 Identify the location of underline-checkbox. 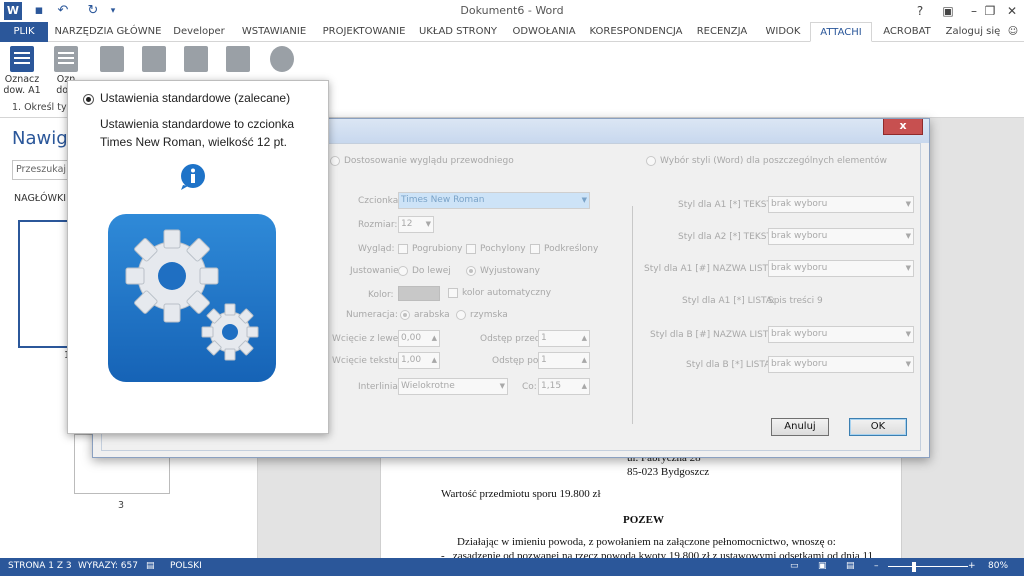
(535, 249).